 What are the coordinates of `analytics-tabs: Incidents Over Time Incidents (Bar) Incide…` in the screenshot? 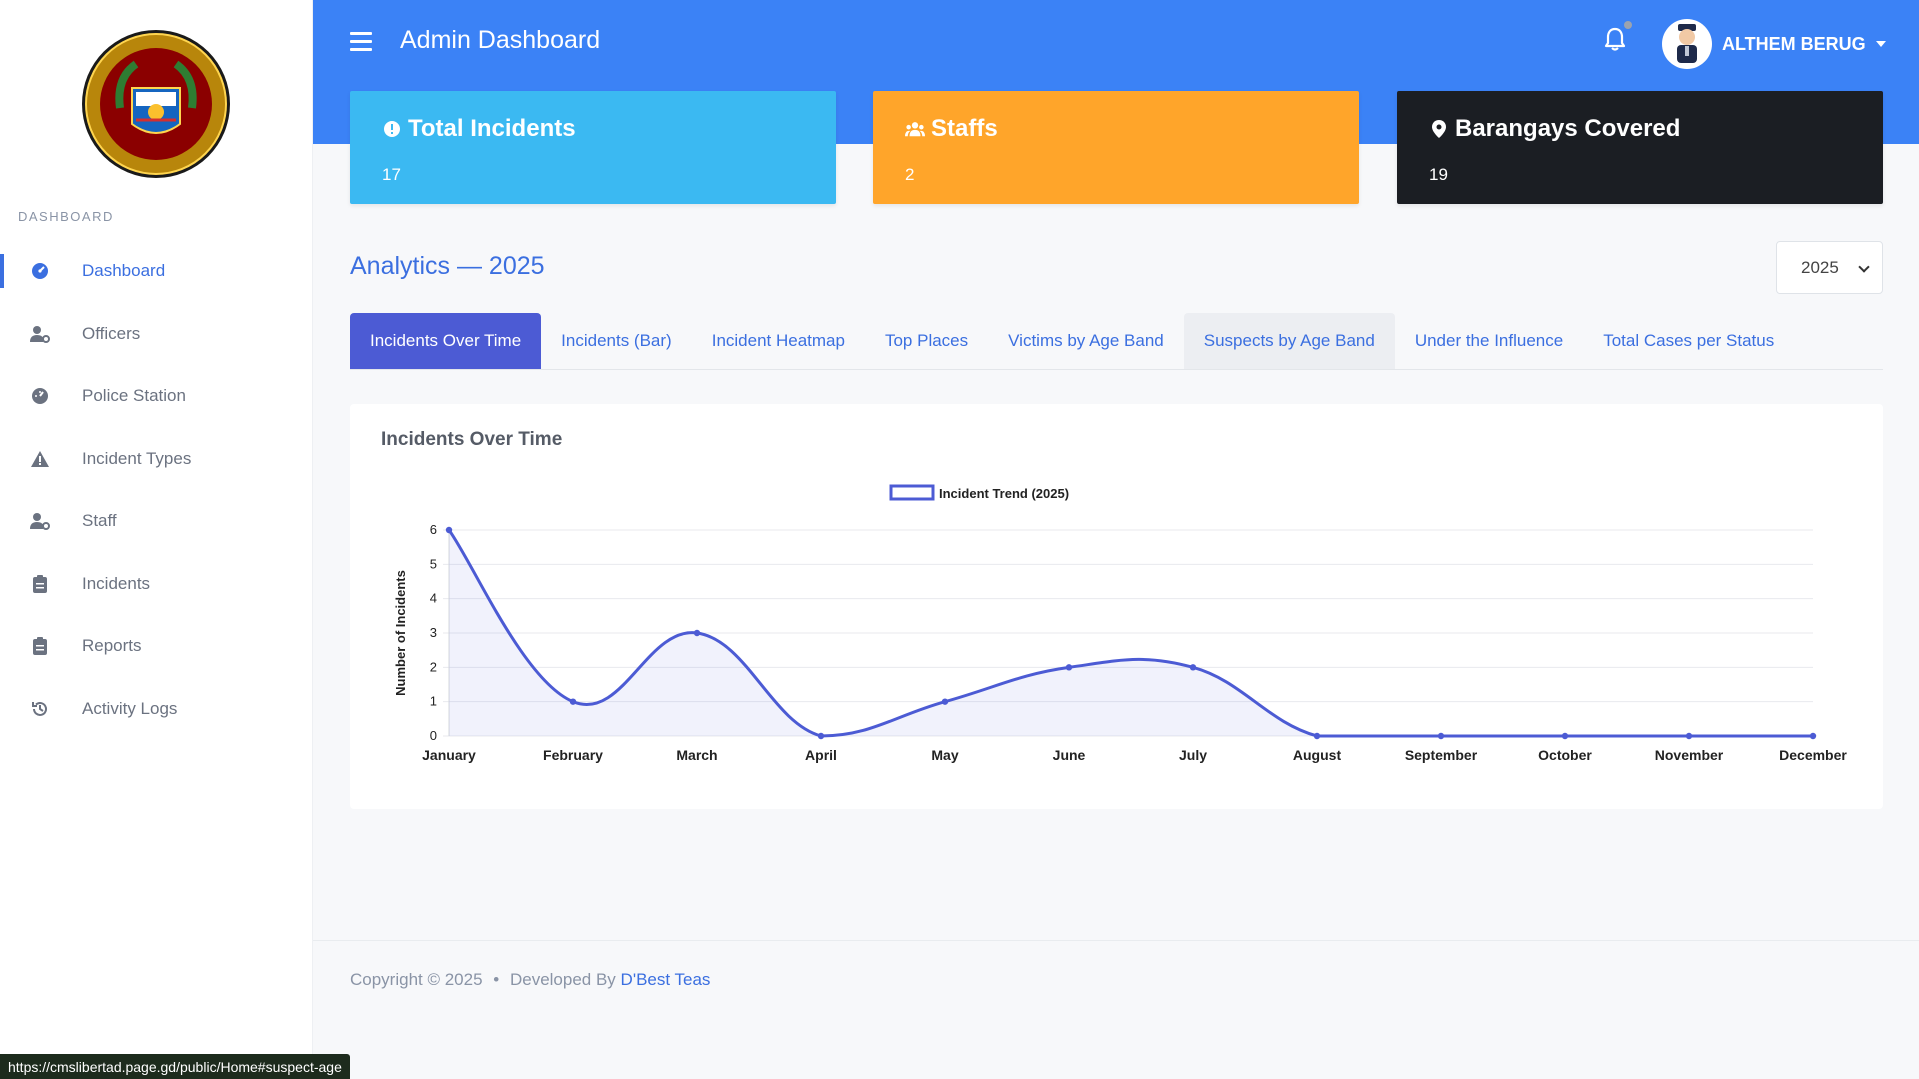 It's located at (1116, 341).